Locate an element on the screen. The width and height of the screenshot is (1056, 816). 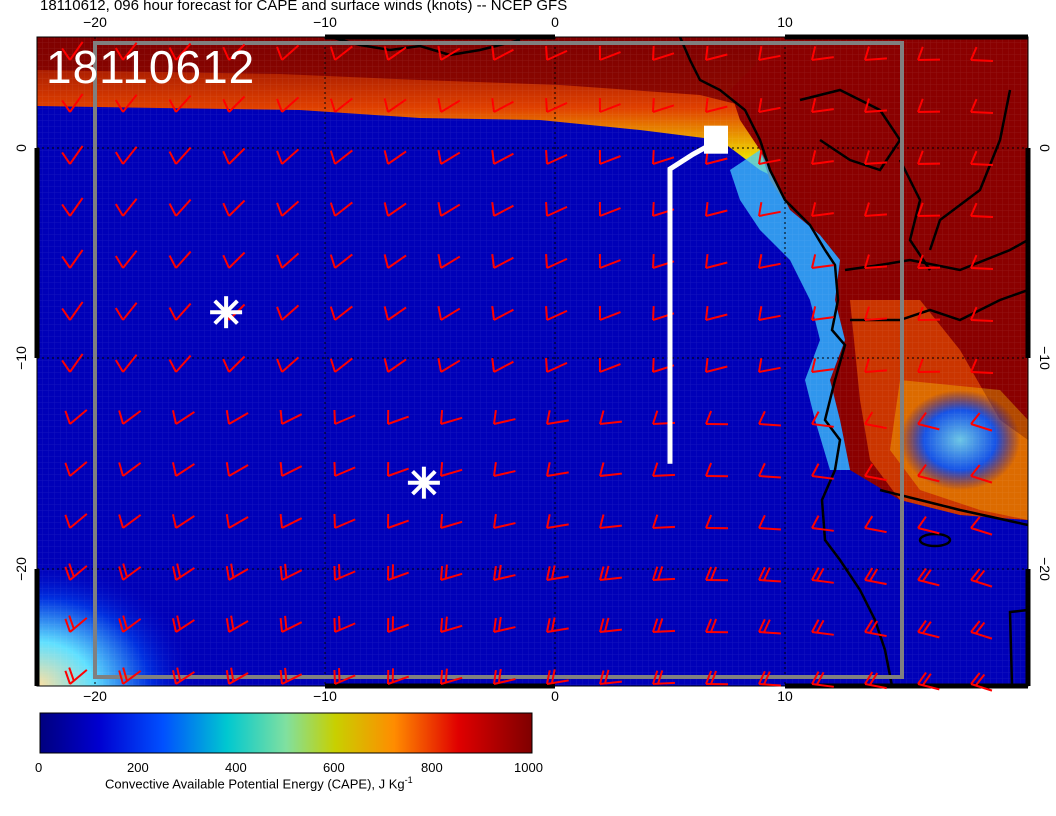
track-endpoint is located at coordinates (716, 139).